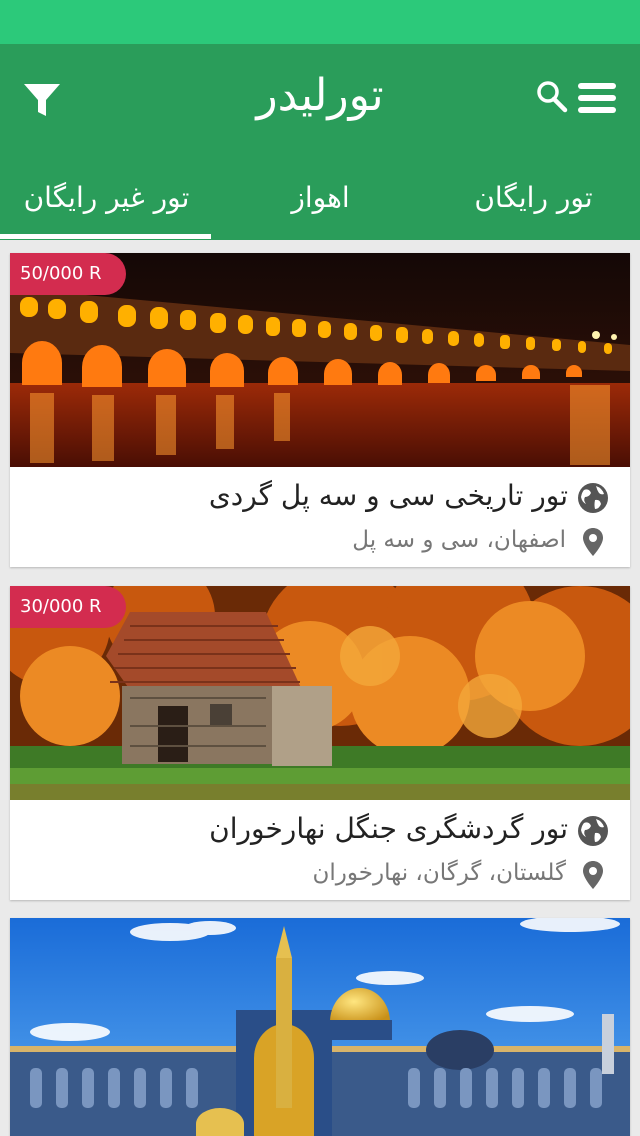  Describe the element at coordinates (68, 607) in the screenshot. I see `price-badge: 30/000 R` at that location.